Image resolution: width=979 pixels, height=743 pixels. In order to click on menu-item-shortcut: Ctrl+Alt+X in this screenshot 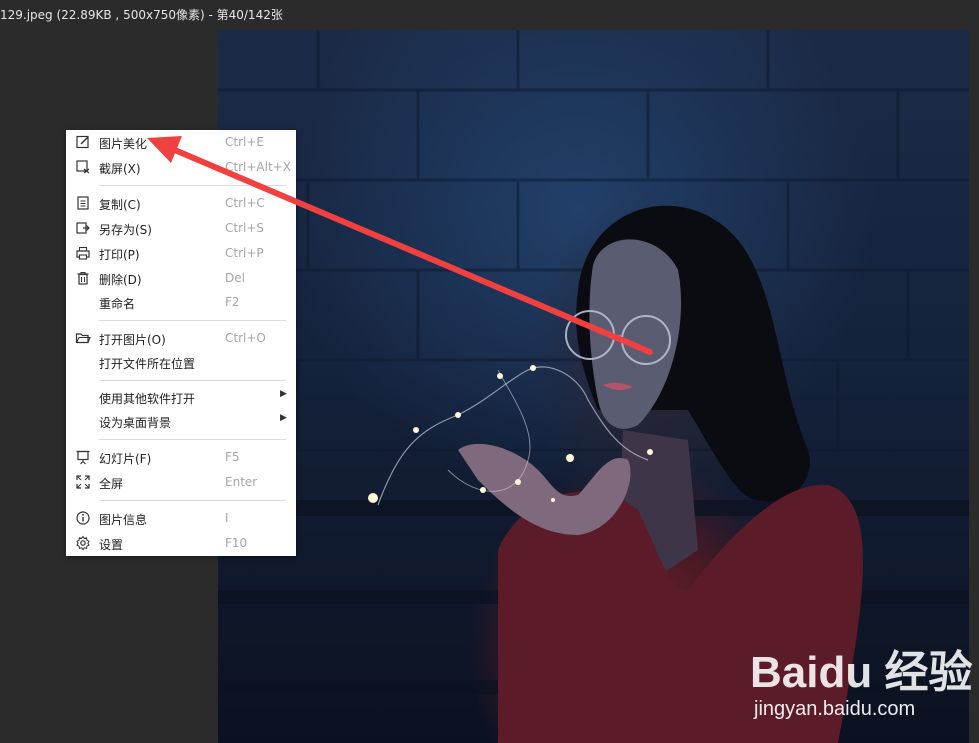, I will do `click(258, 167)`.